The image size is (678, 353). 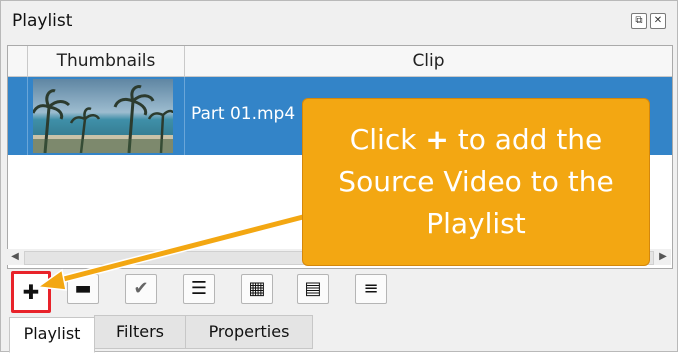 I want to click on callout-line-2: Source Video to the, so click(x=476, y=181).